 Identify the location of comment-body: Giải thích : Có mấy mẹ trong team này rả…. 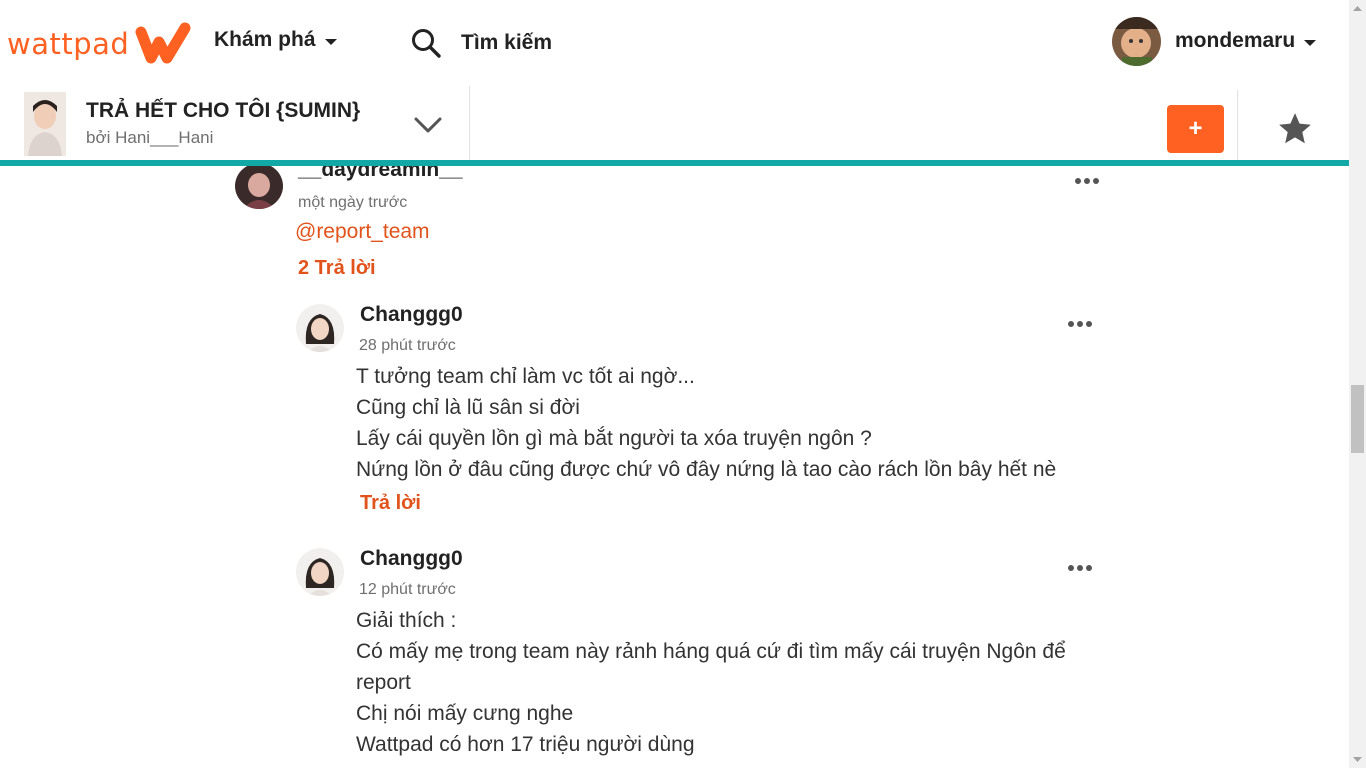
(736, 682).